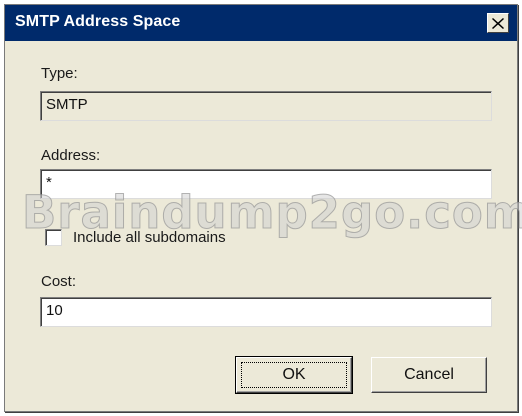 The height and width of the screenshot is (416, 522). What do you see at coordinates (59, 73) in the screenshot?
I see `type-label: Type:` at bounding box center [59, 73].